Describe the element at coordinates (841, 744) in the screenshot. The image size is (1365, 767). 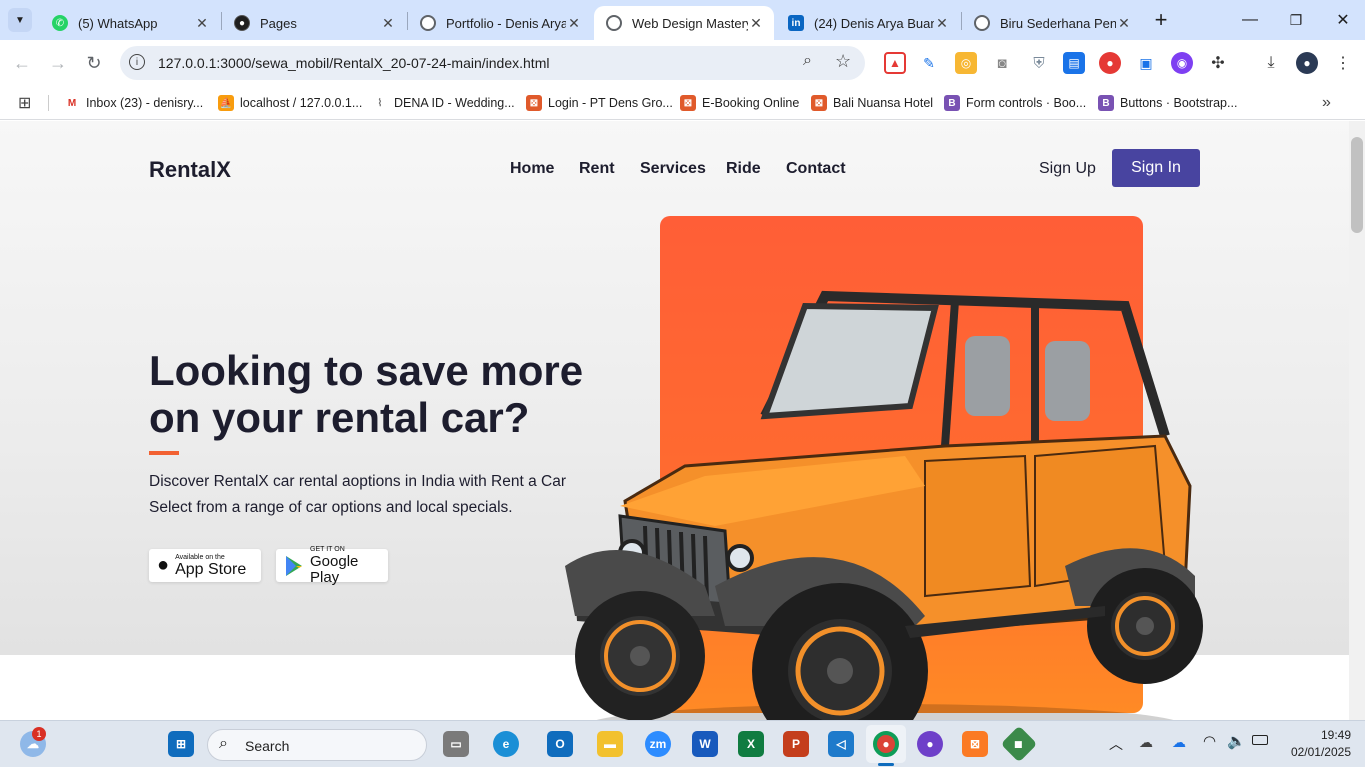
I see `vscode-icon: ◁` at that location.